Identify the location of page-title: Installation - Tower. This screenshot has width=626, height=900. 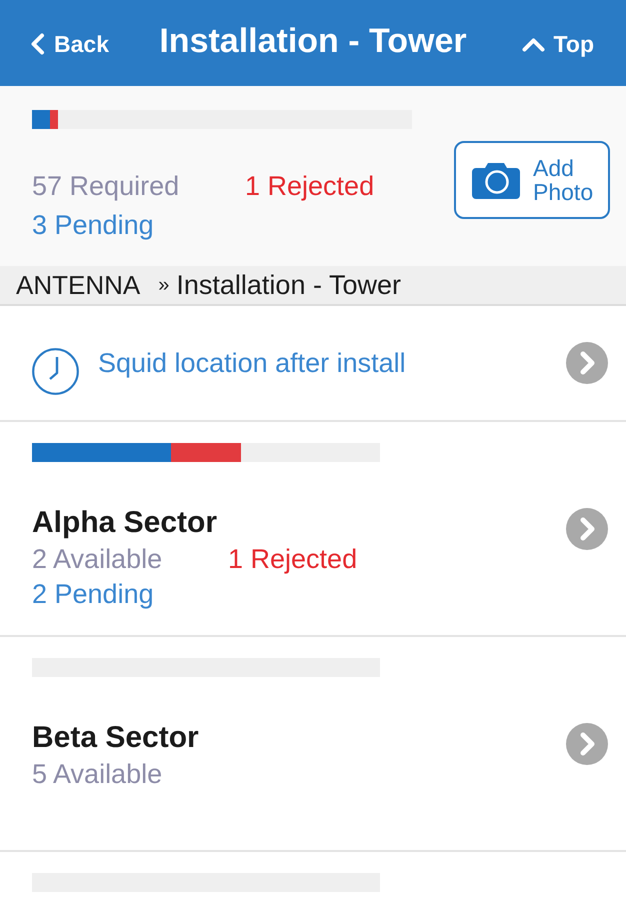
(313, 41).